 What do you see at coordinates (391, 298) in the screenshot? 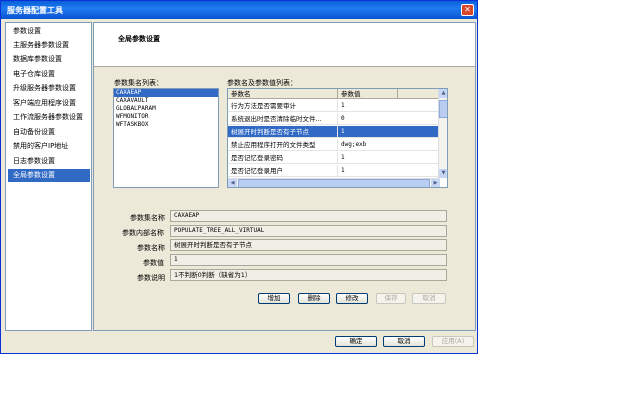
I see `save-button: 保存` at bounding box center [391, 298].